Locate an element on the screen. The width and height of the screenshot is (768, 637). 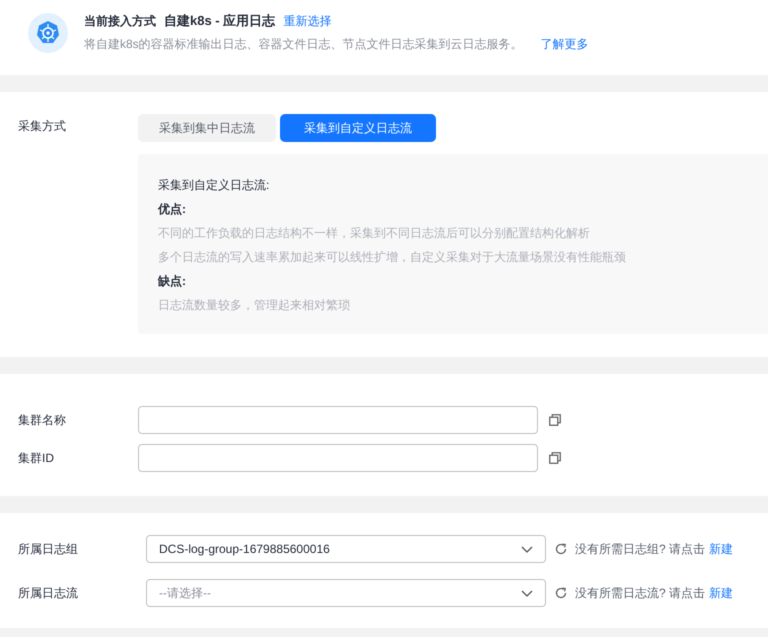
field-label: 集群ID is located at coordinates (36, 458).